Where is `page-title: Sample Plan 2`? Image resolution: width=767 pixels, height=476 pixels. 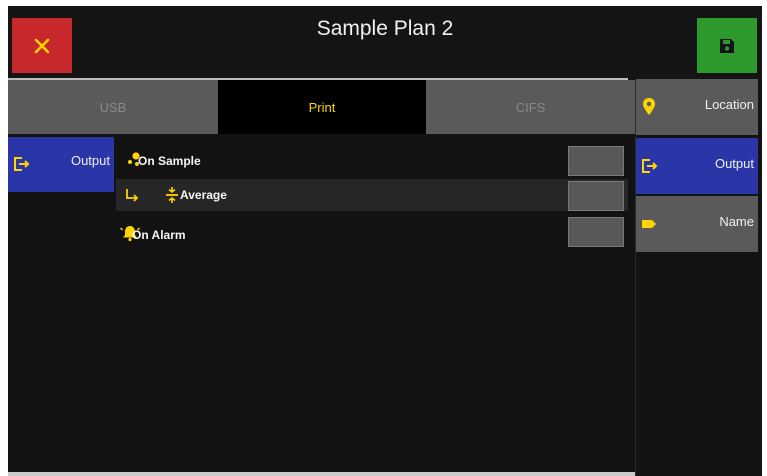 page-title: Sample Plan 2 is located at coordinates (385, 28).